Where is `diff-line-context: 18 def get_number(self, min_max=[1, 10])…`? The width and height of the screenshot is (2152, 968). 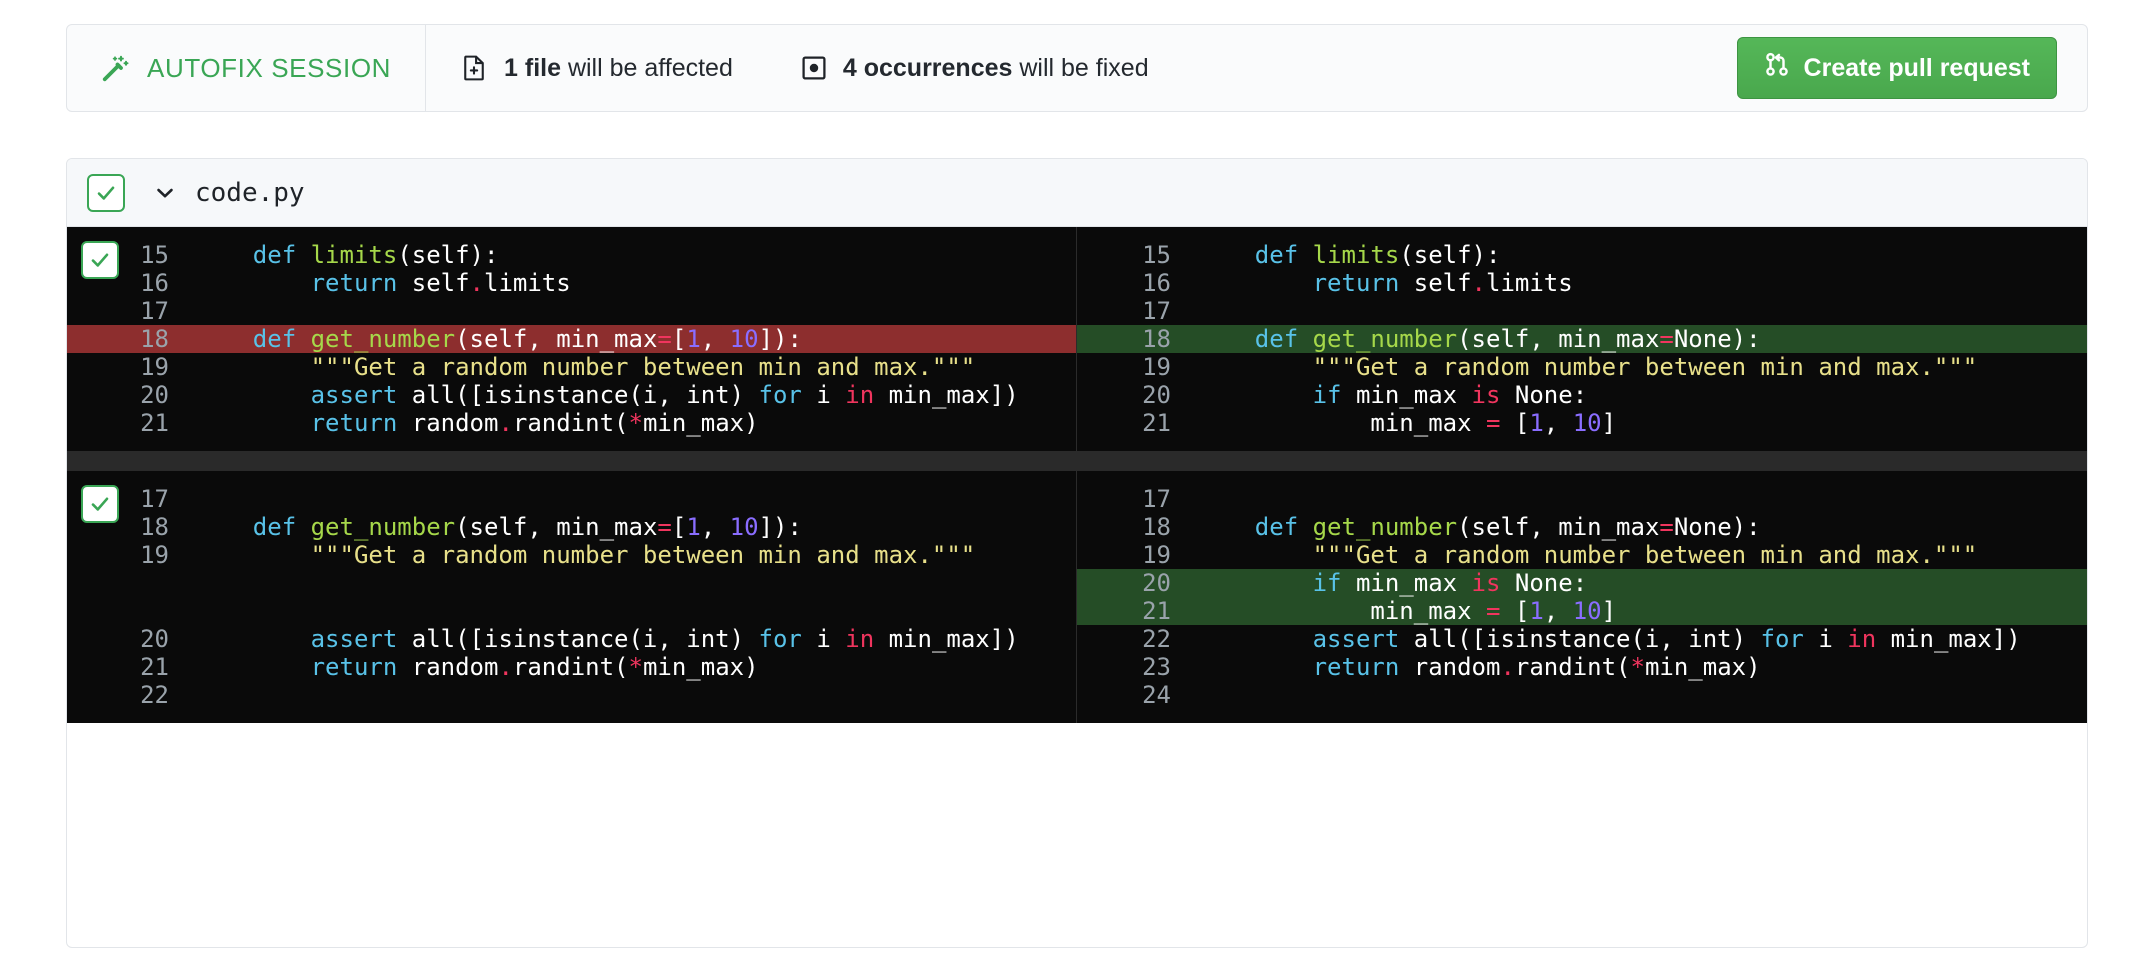 diff-line-context: 18 def get_number(self, min_max=[1, 10])… is located at coordinates (571, 527).